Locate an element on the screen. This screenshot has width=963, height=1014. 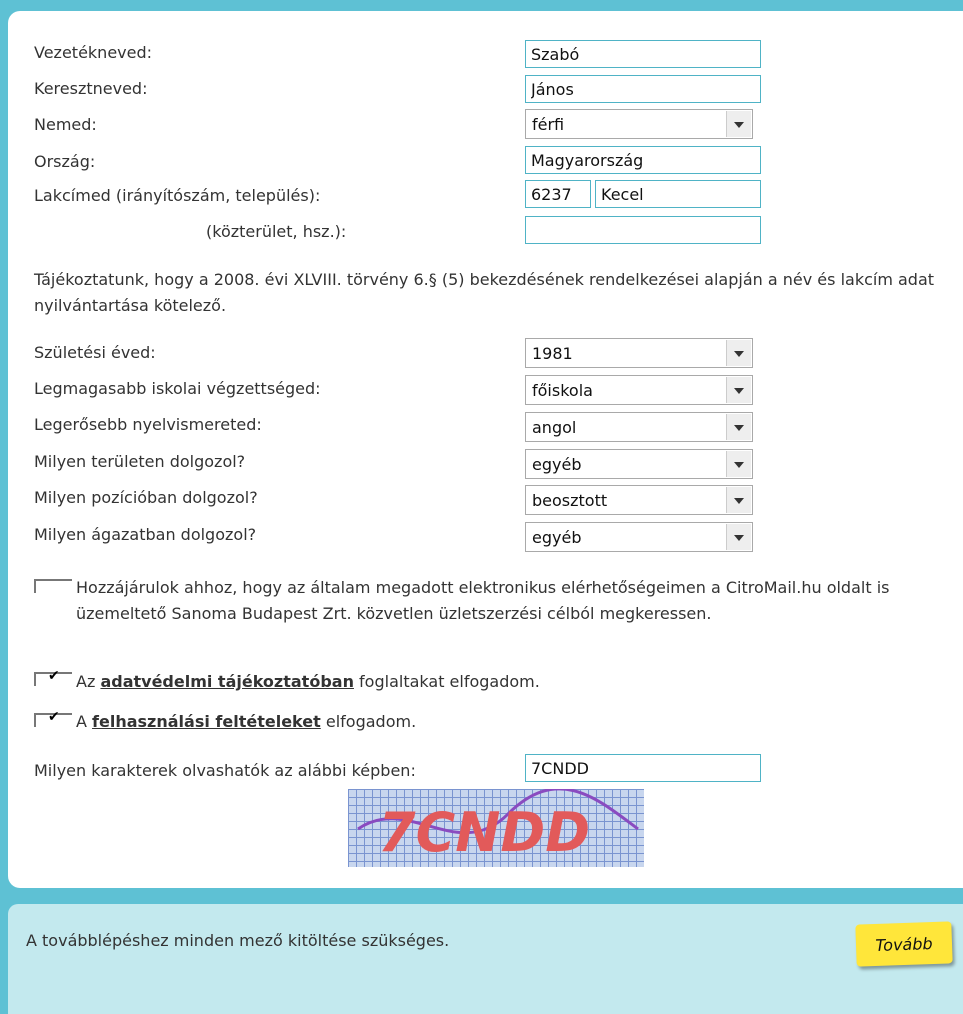
country-label: Ország: is located at coordinates (65, 161).